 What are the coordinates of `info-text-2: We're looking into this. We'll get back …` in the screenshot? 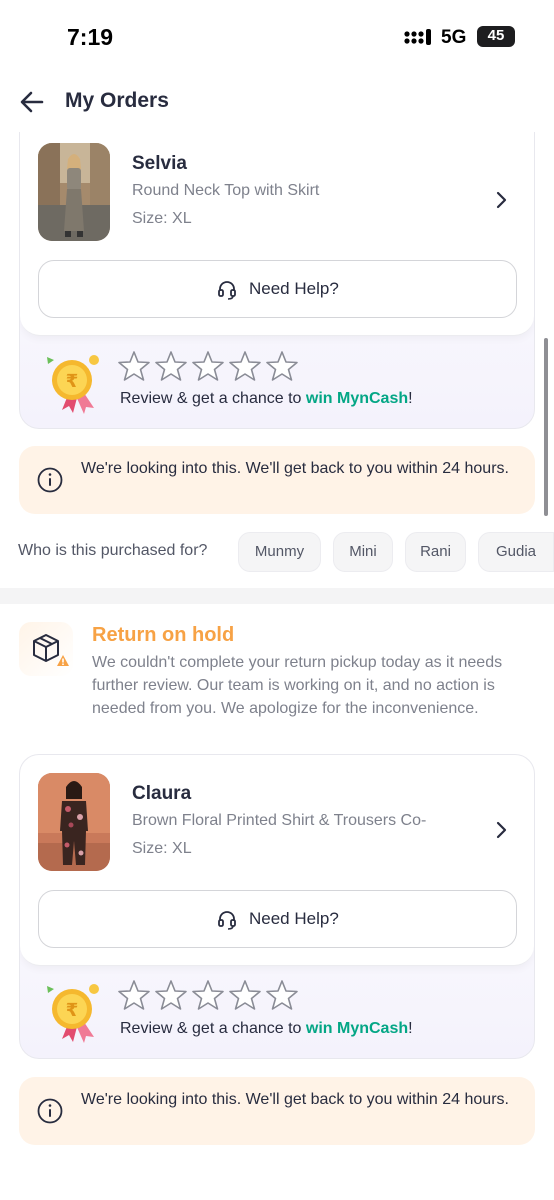 It's located at (295, 1099).